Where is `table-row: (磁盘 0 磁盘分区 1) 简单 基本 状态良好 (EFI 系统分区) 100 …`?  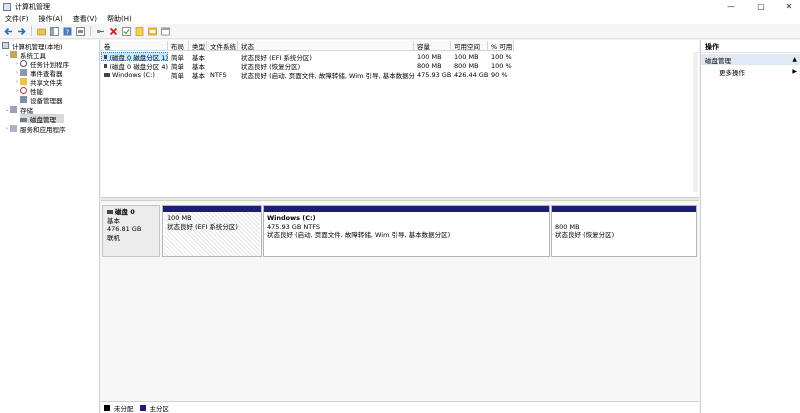
table-row: (磁盘 0 磁盘分区 1) 简单 基本 状态良好 (EFI 系统分区) 100 … is located at coordinates (400, 56).